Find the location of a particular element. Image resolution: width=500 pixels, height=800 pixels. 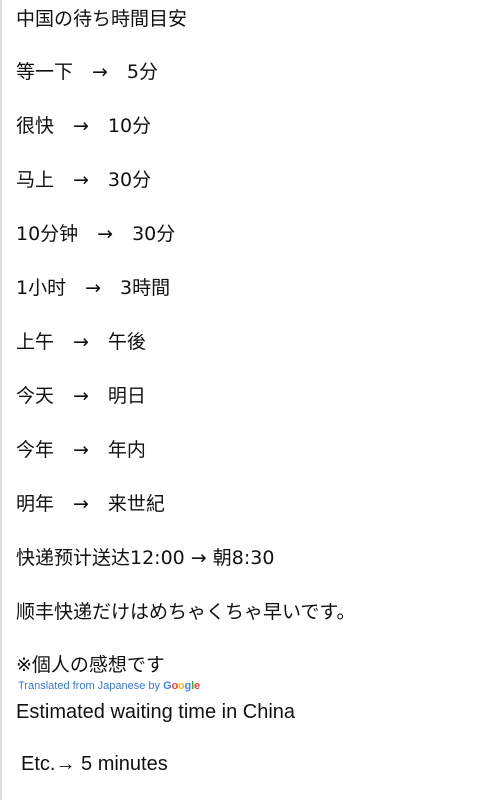

translated-item: Etc.→ 5 minutes is located at coordinates (94, 764).